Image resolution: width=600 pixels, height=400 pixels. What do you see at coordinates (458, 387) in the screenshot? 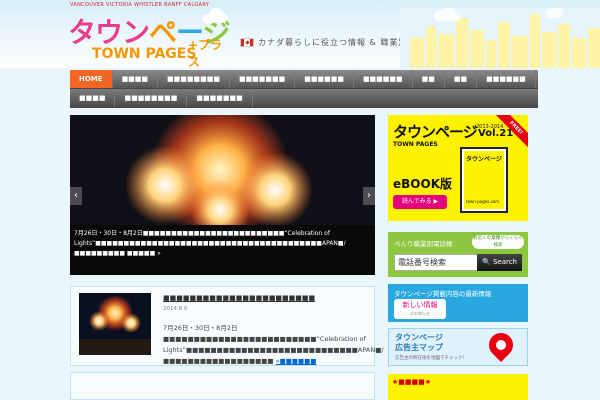
I see `sidebar-yellow-widget: ★■■■■★` at bounding box center [458, 387].